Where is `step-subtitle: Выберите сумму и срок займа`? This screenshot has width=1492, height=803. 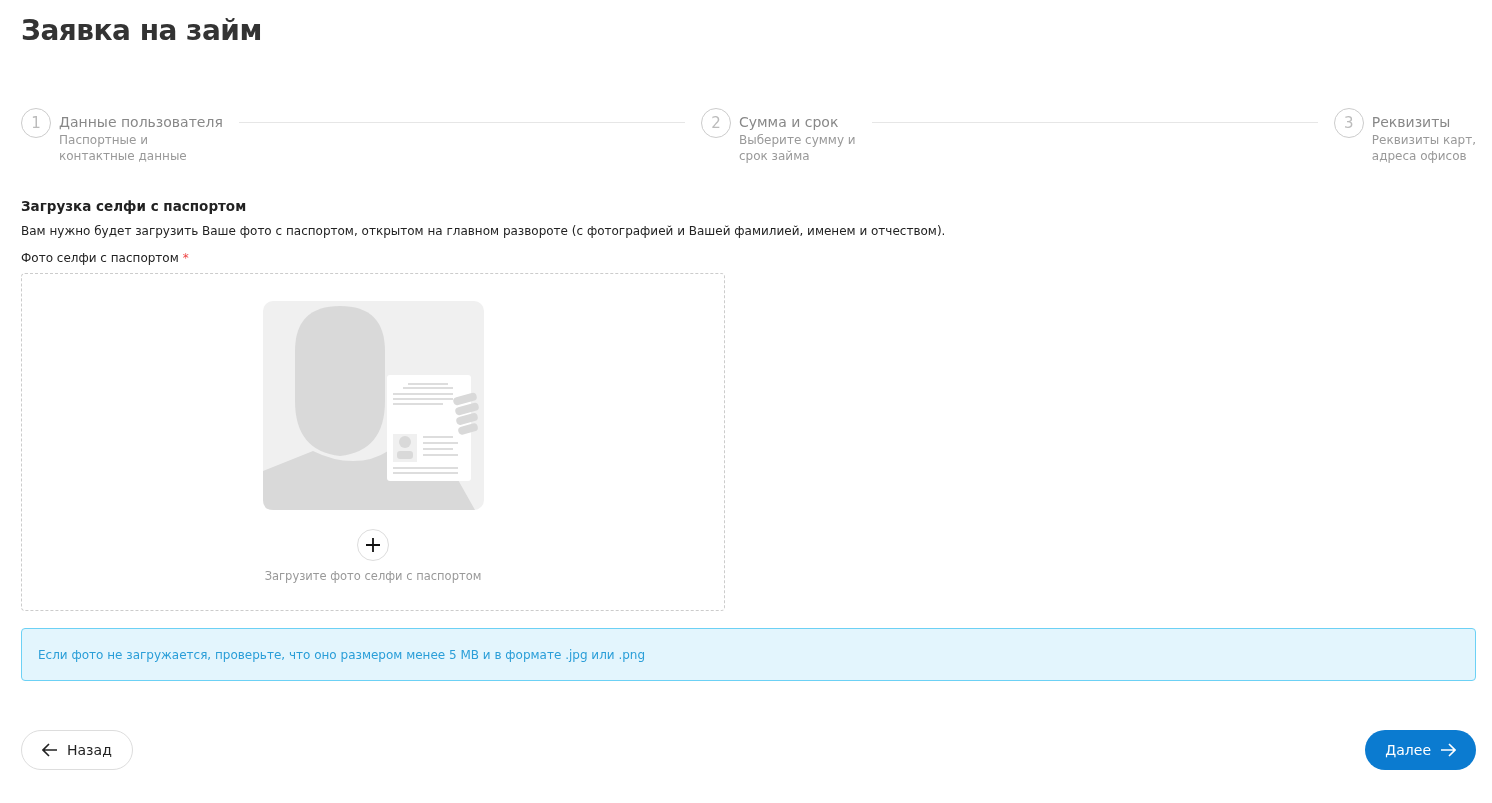
step-subtitle: Выберите сумму и срок займа is located at coordinates (797, 148).